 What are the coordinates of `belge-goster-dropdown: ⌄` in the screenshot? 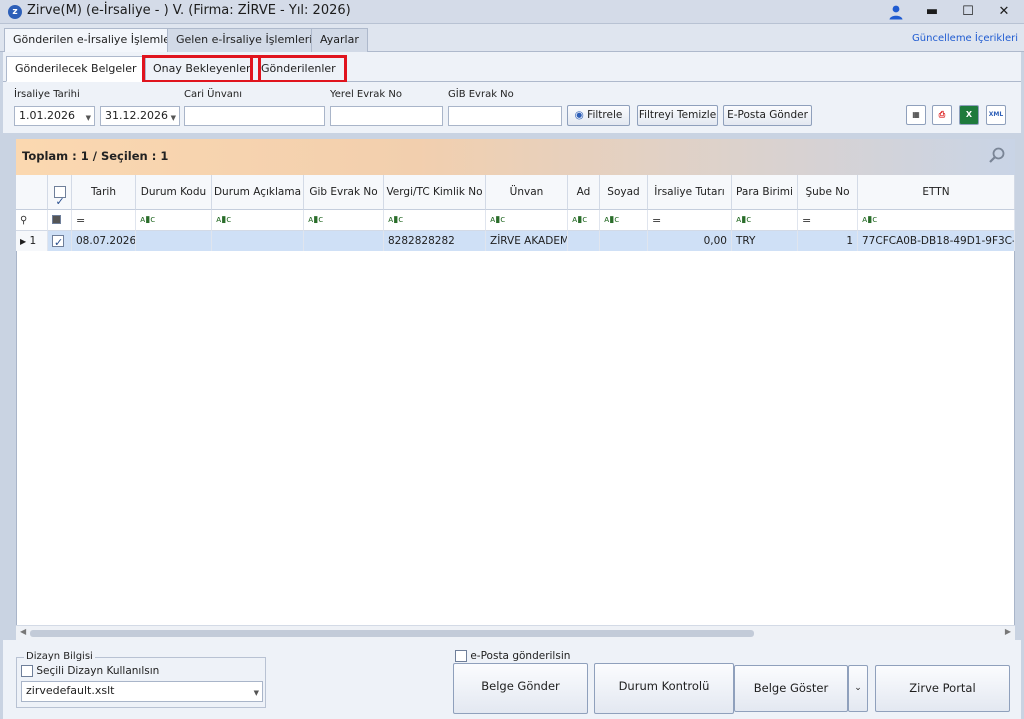 It's located at (858, 688).